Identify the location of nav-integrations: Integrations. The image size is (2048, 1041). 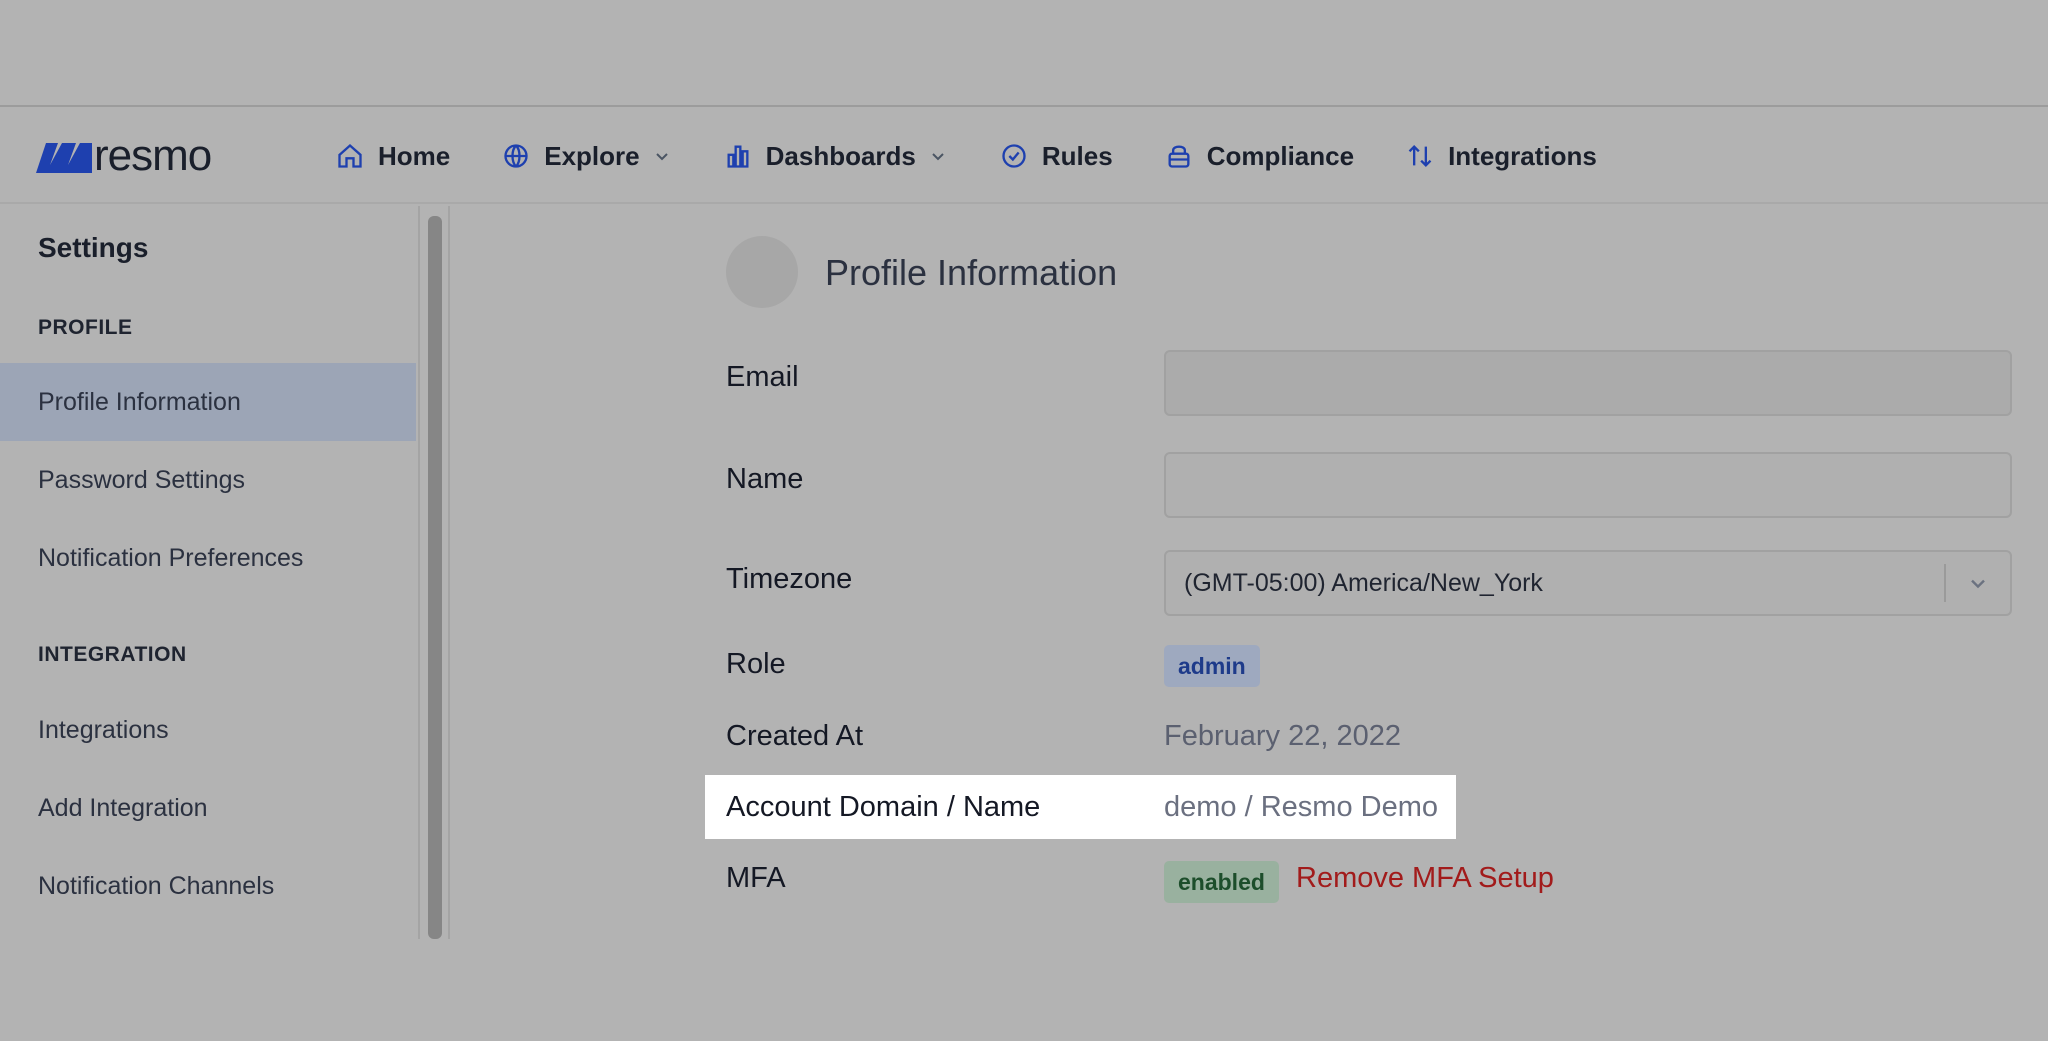
(1501, 156).